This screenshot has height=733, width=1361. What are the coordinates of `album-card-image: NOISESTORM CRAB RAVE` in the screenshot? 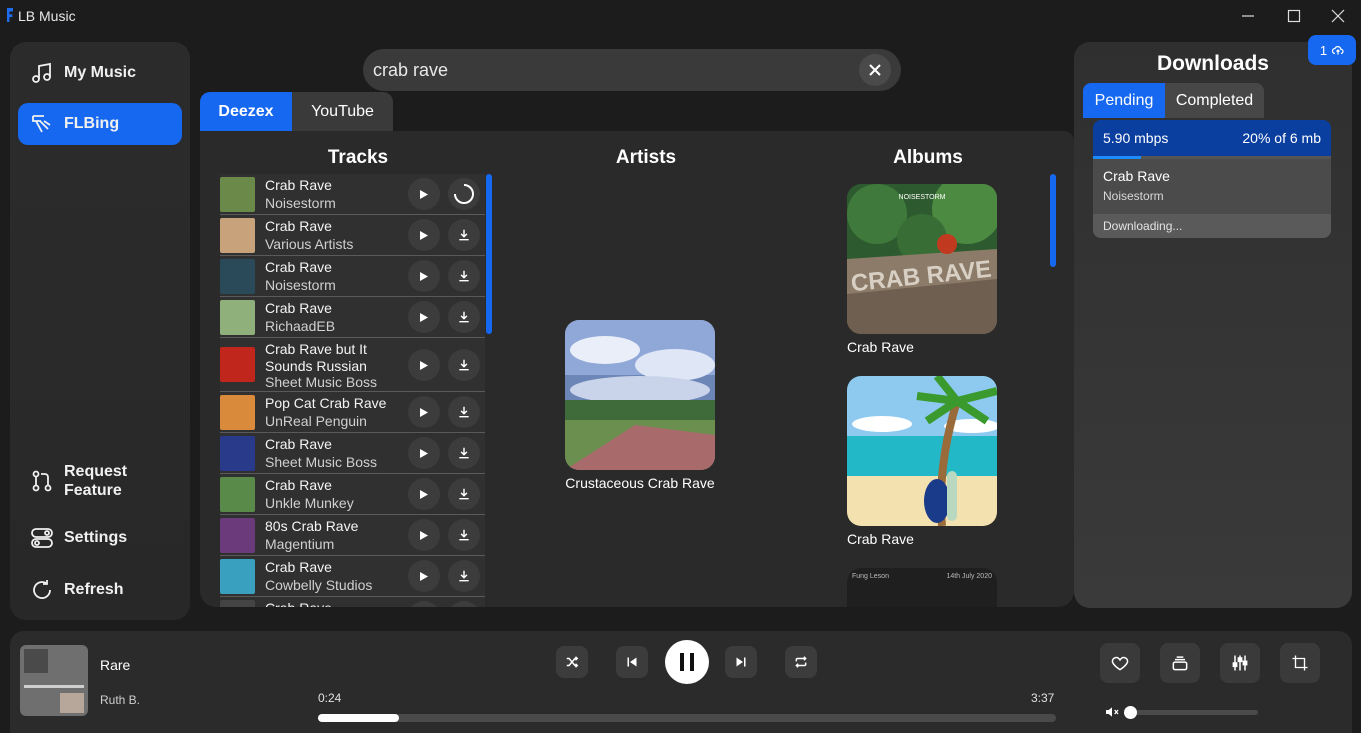 It's located at (922, 259).